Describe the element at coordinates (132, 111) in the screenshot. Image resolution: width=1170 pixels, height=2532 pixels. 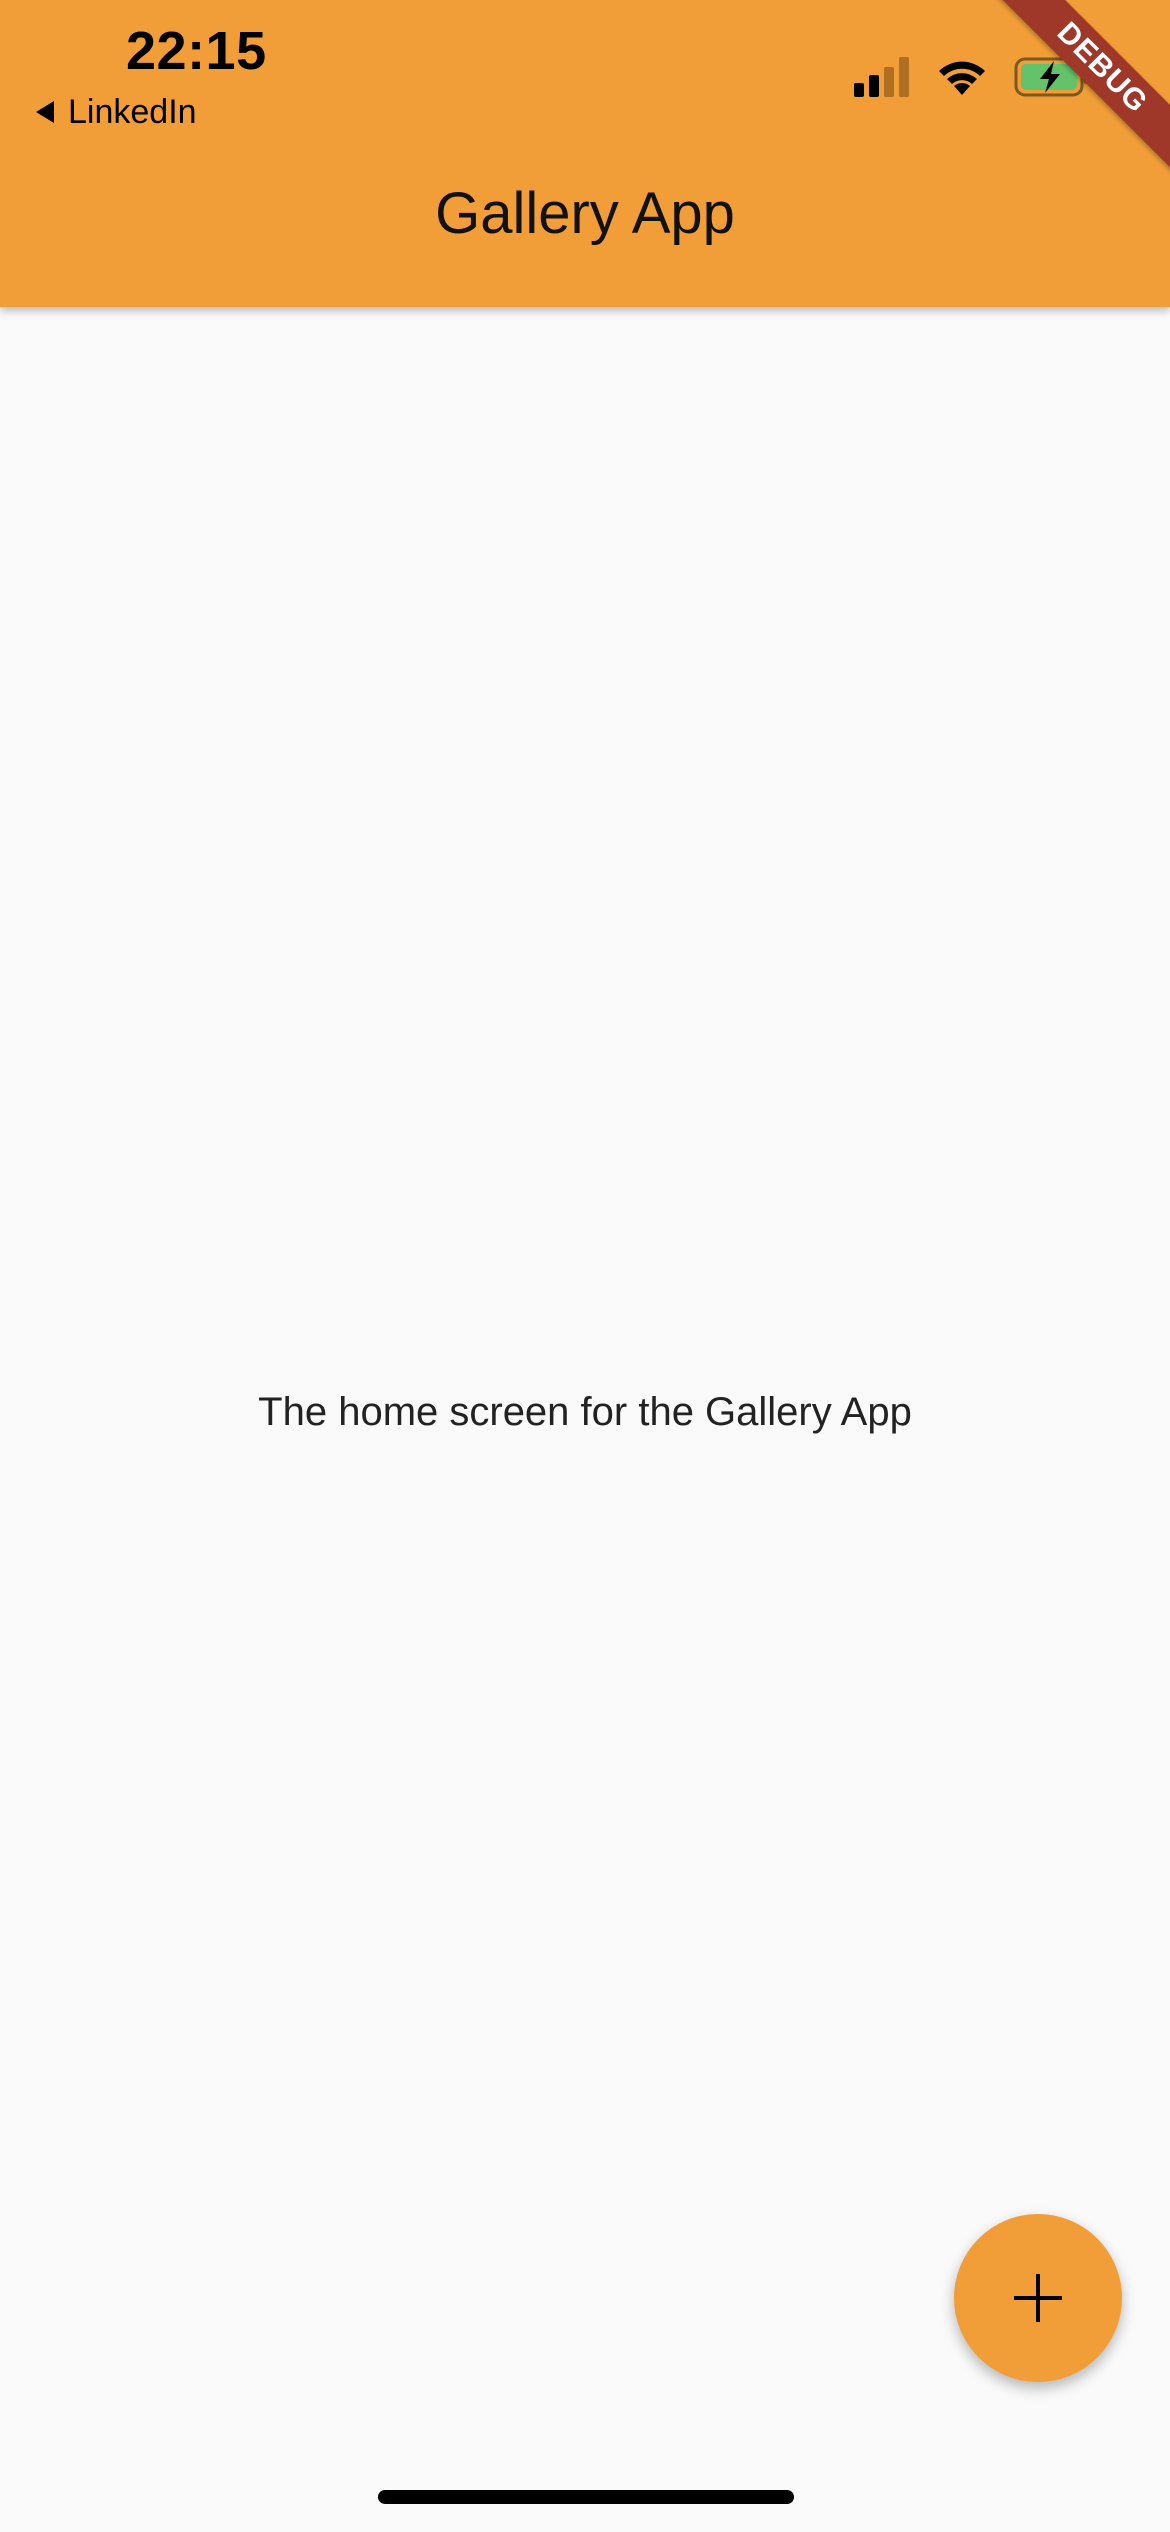
I see `back-link-label: LinkedIn` at that location.